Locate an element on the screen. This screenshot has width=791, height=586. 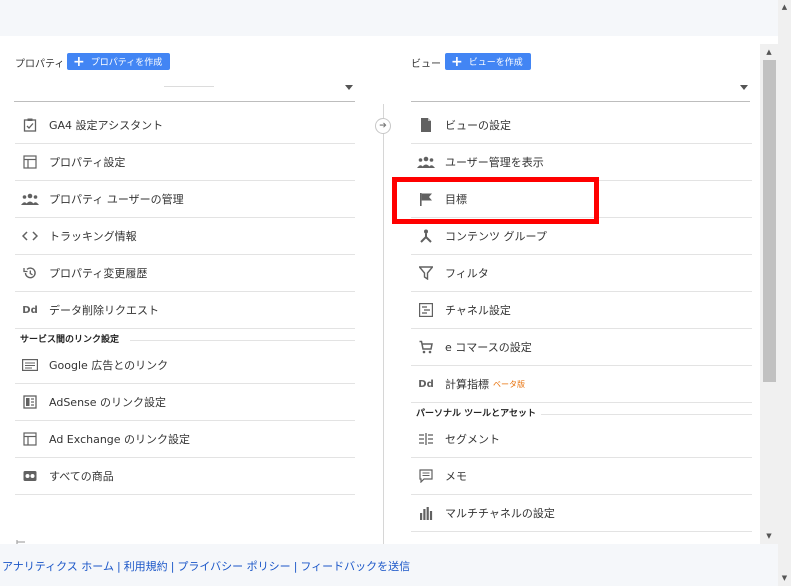
property-item-label: GA4 設定アシスタント is located at coordinates (106, 125).